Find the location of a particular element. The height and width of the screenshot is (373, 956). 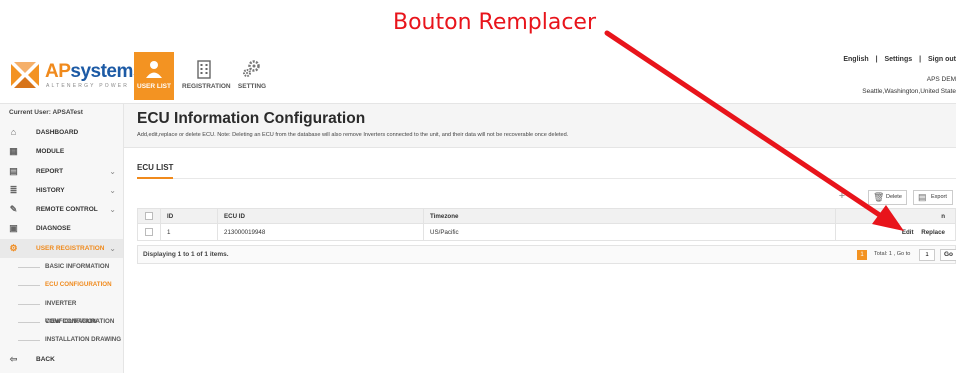

column-header-ecu-id: ECU ID is located at coordinates (320, 216).